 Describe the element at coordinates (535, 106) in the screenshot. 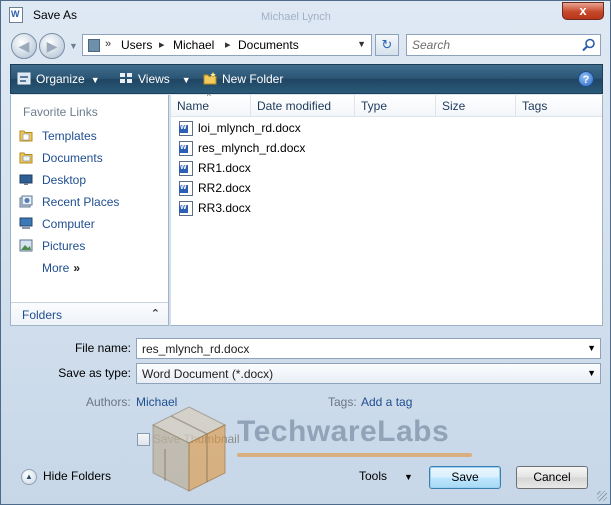

I see `column-header-label: Tags` at that location.